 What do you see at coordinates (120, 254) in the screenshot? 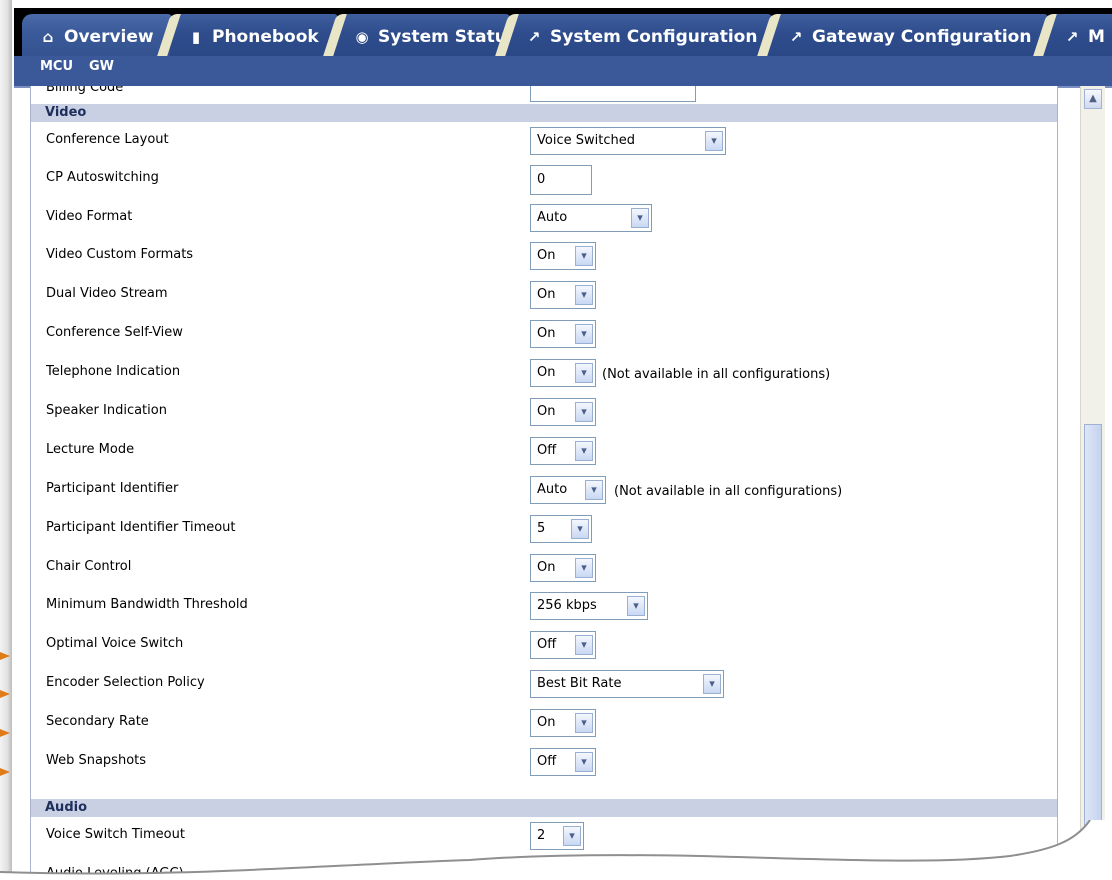
I see `setting-label: Video Custom Formats` at bounding box center [120, 254].